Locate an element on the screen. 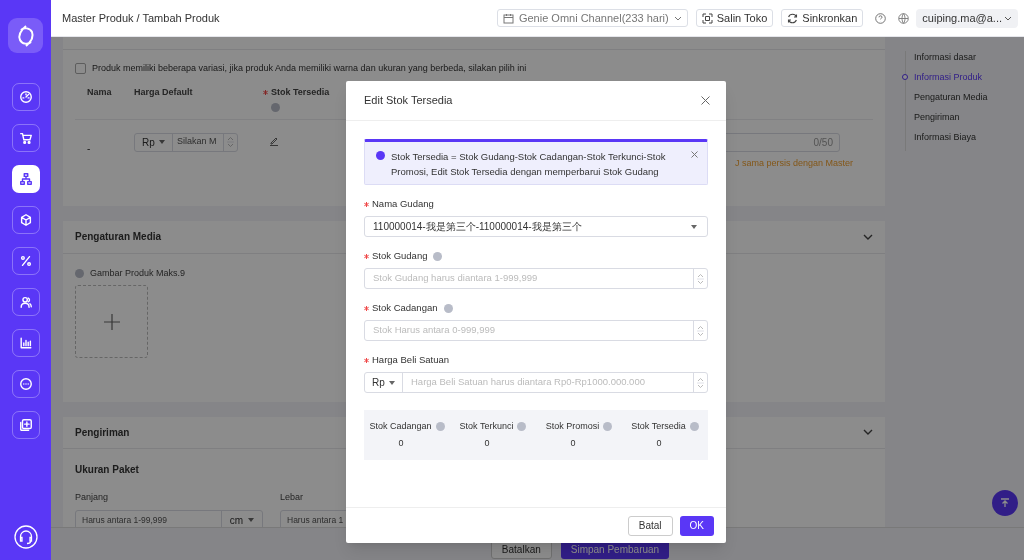  field-label: Harga Beli Satuan is located at coordinates (411, 359).